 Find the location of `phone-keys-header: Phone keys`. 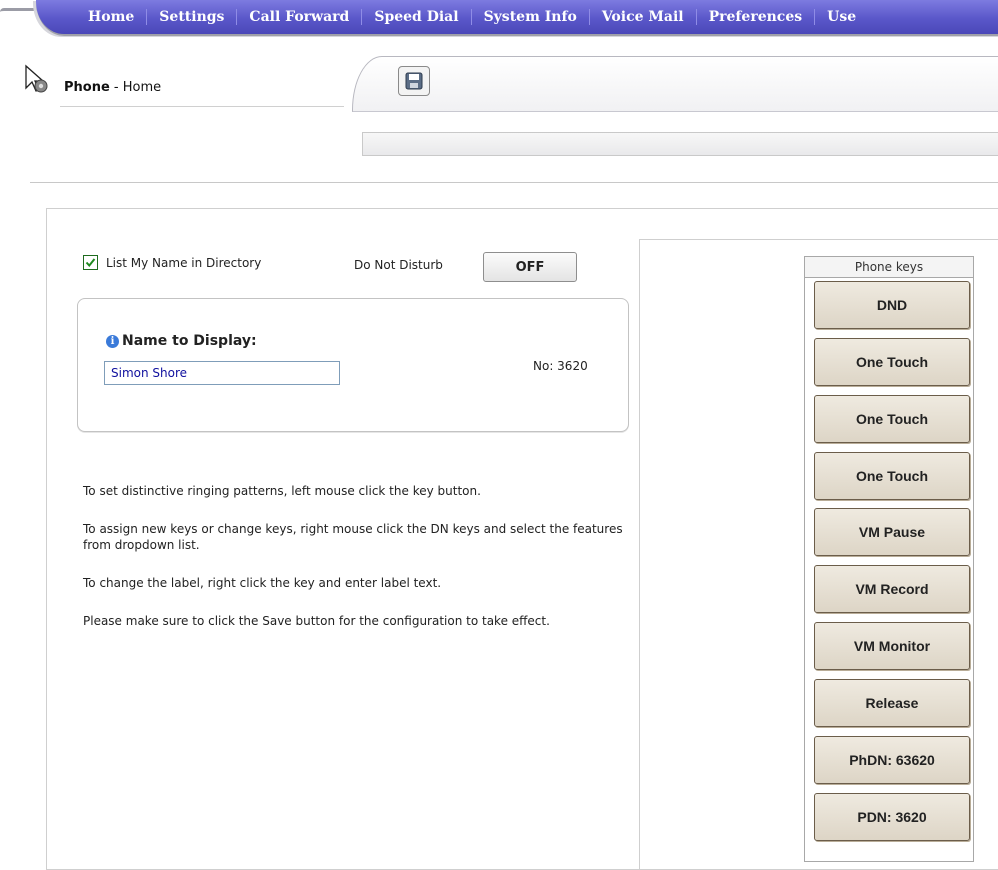

phone-keys-header: Phone keys is located at coordinates (889, 267).